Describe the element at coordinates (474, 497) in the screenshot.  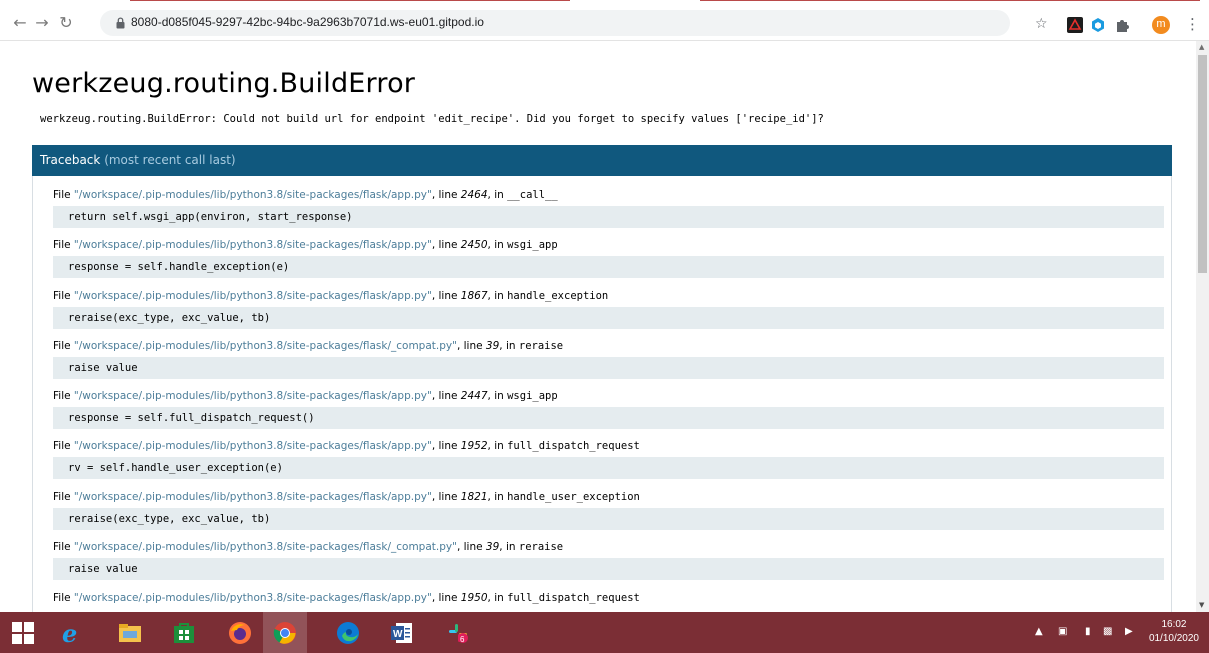
I see `frame-lineno: 1821` at that location.